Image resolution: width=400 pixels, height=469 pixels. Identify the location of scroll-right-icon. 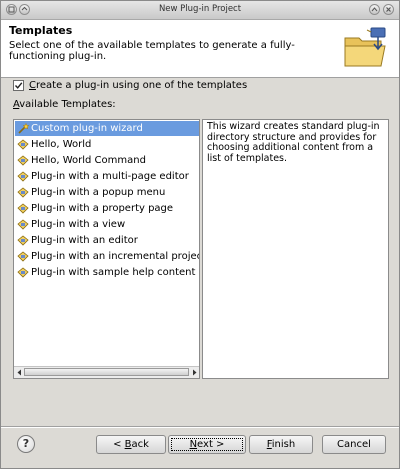
(194, 372).